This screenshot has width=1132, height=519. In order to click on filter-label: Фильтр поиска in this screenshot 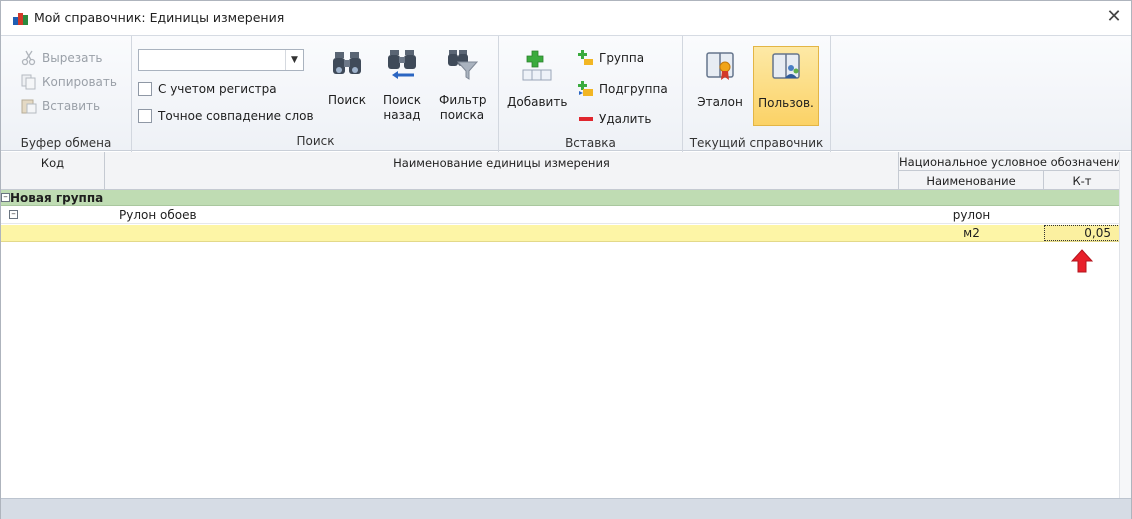, I will do `click(463, 108)`.